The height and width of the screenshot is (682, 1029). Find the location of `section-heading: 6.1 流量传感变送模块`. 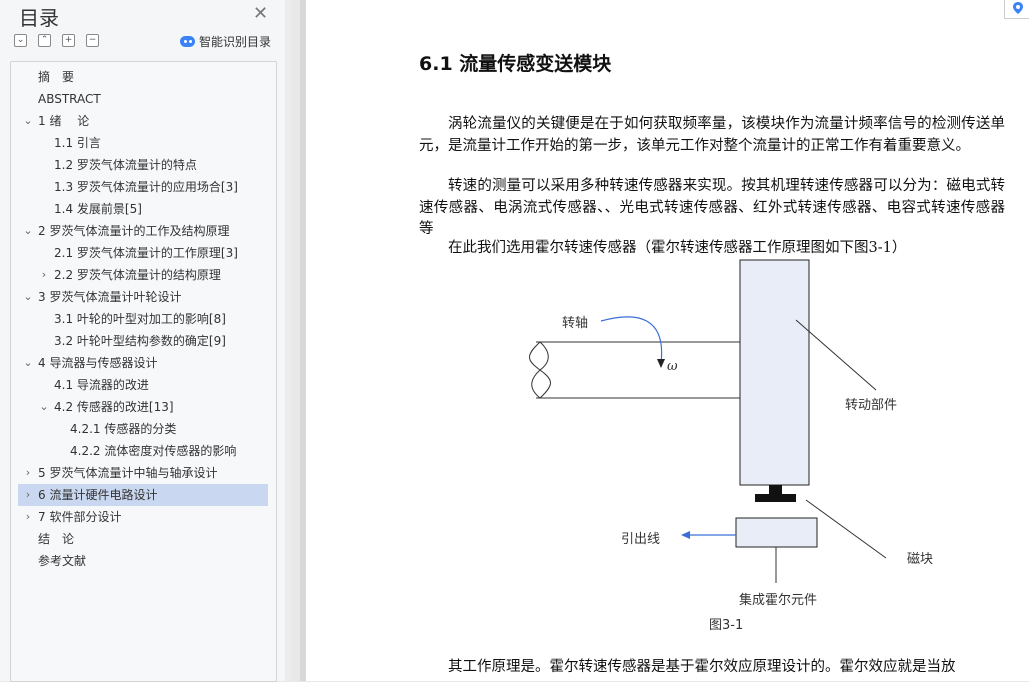

section-heading: 6.1 流量传感变送模块 is located at coordinates (515, 64).